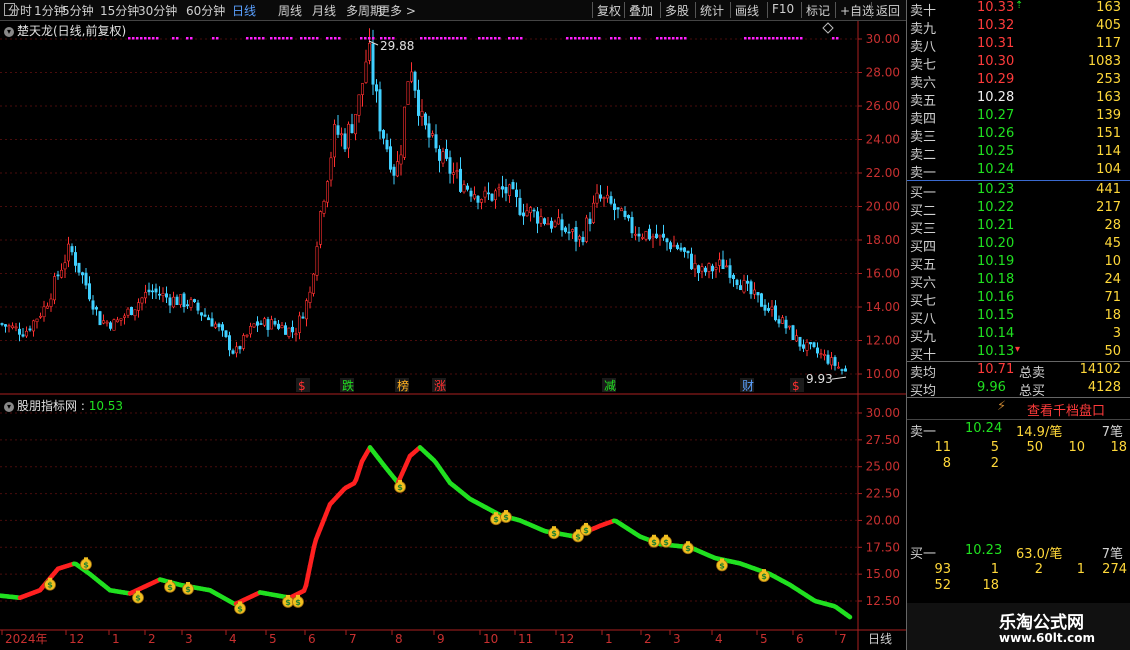 The height and width of the screenshot is (650, 1130). Describe the element at coordinates (819, 379) in the screenshot. I see `low-price-label: 9.93` at that location.